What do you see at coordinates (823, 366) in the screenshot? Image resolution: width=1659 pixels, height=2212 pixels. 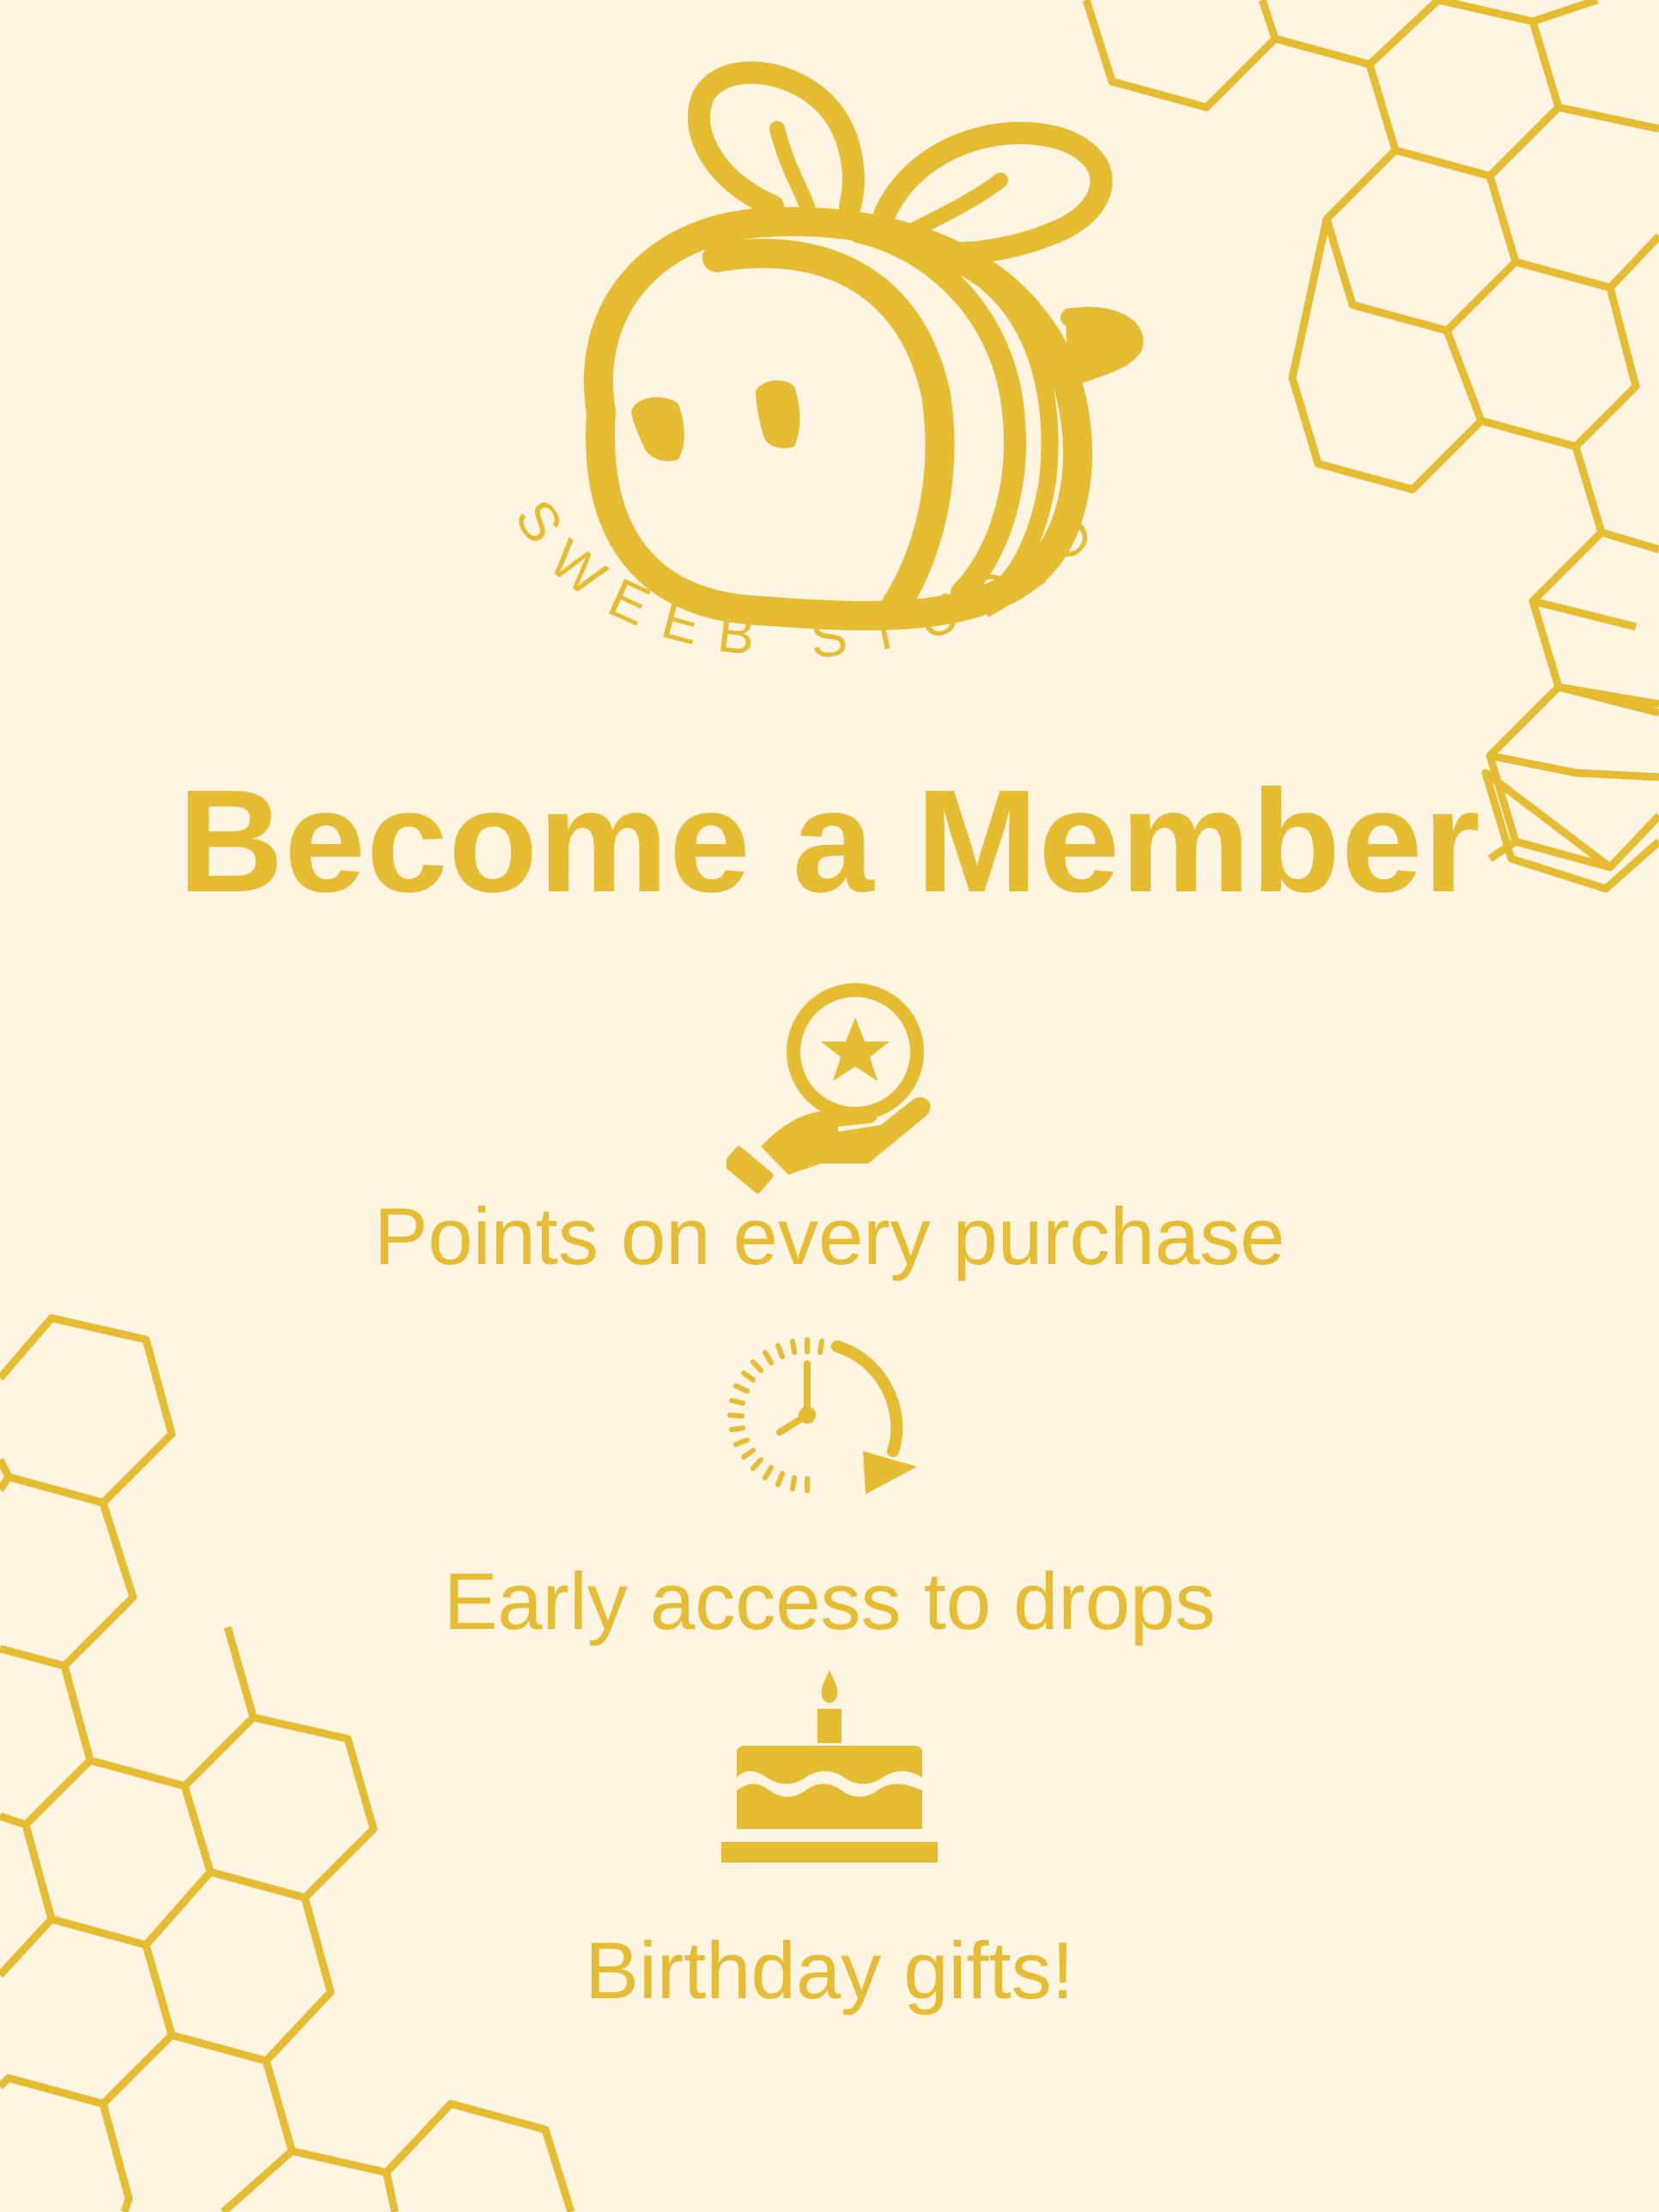 I see `bee-logo: SWEEB STUDIO` at bounding box center [823, 366].